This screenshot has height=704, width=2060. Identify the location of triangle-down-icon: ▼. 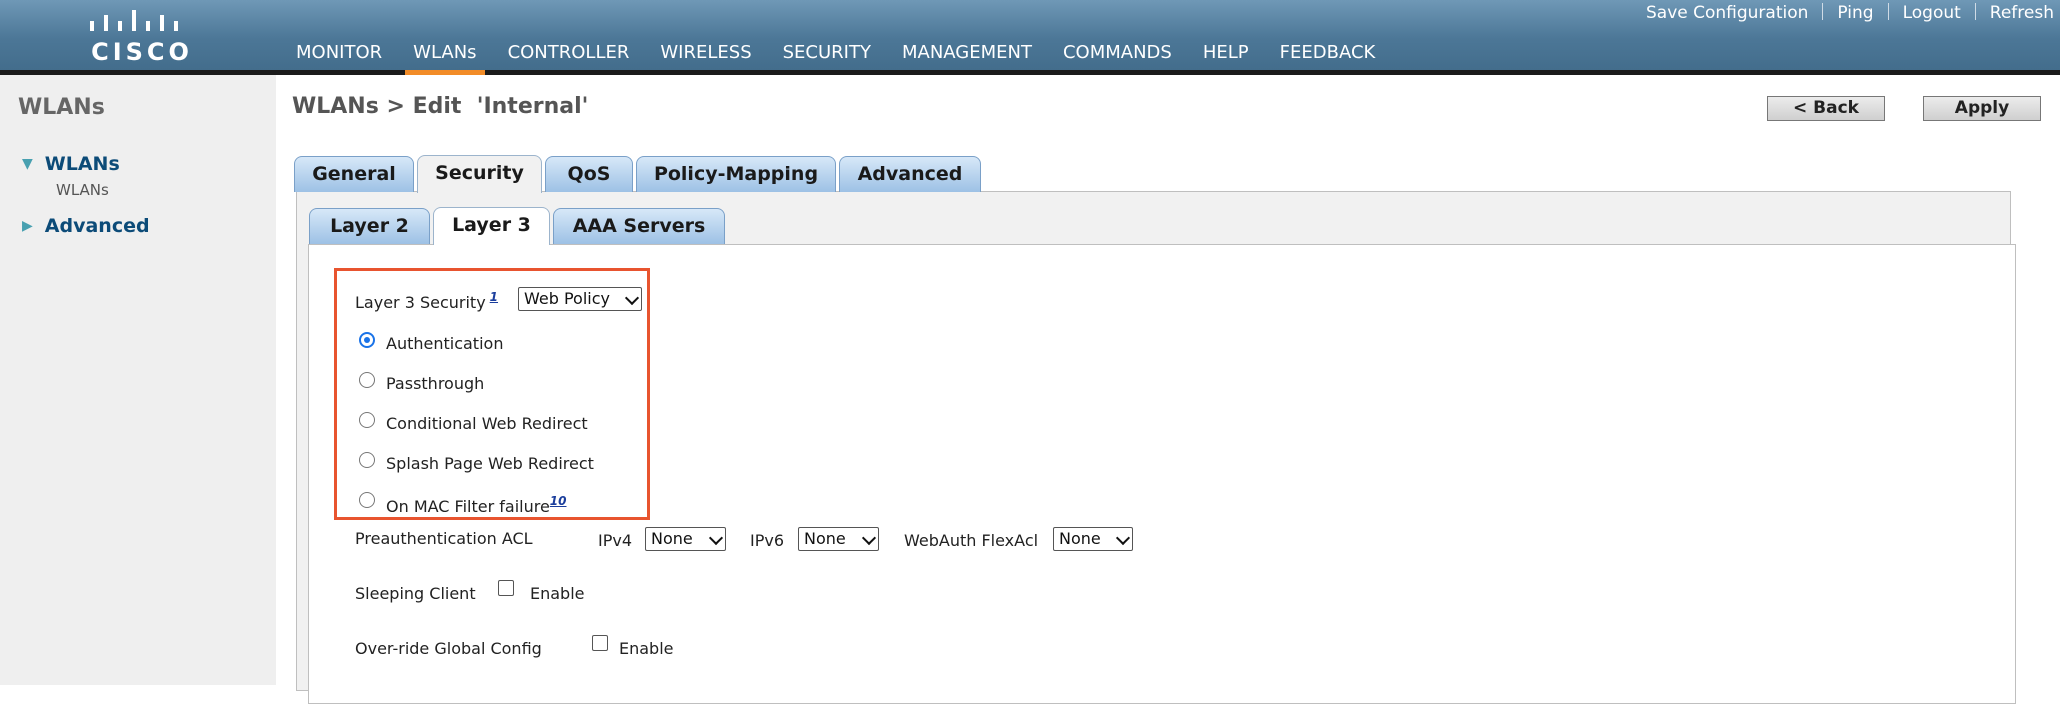
(27, 164).